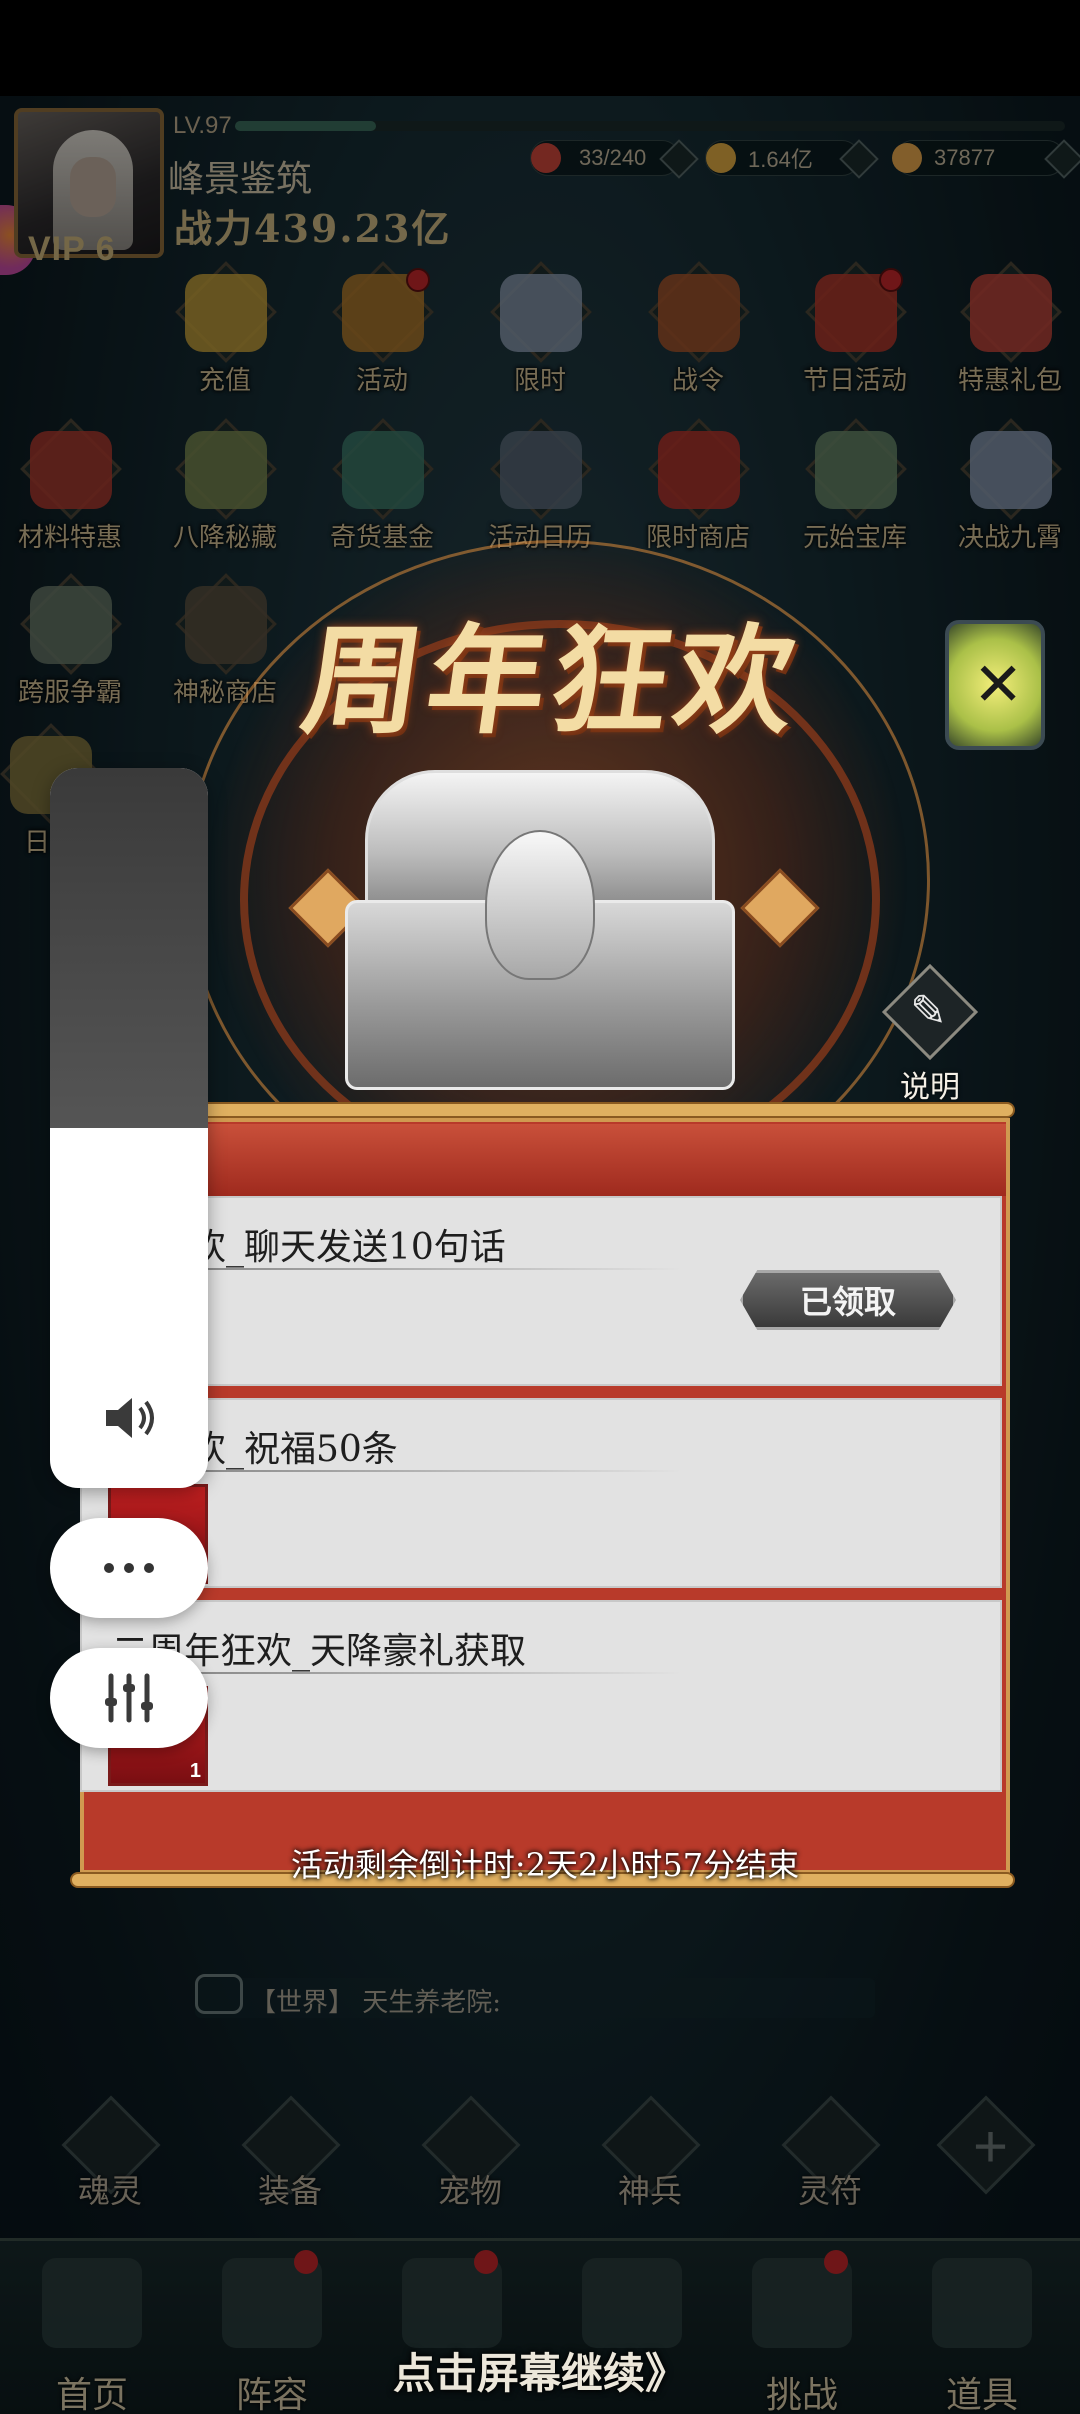 The image size is (1080, 2414). What do you see at coordinates (998, 685) in the screenshot?
I see `close-icon: ✕` at bounding box center [998, 685].